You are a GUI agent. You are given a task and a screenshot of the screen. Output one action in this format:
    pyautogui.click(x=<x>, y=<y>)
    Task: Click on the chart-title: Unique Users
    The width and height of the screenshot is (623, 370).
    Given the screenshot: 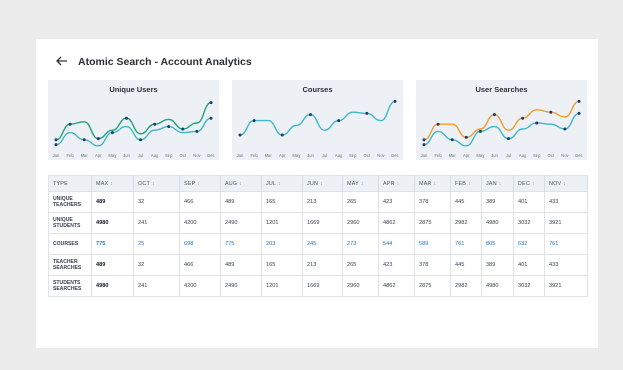 What is the action you would take?
    pyautogui.click(x=133, y=89)
    